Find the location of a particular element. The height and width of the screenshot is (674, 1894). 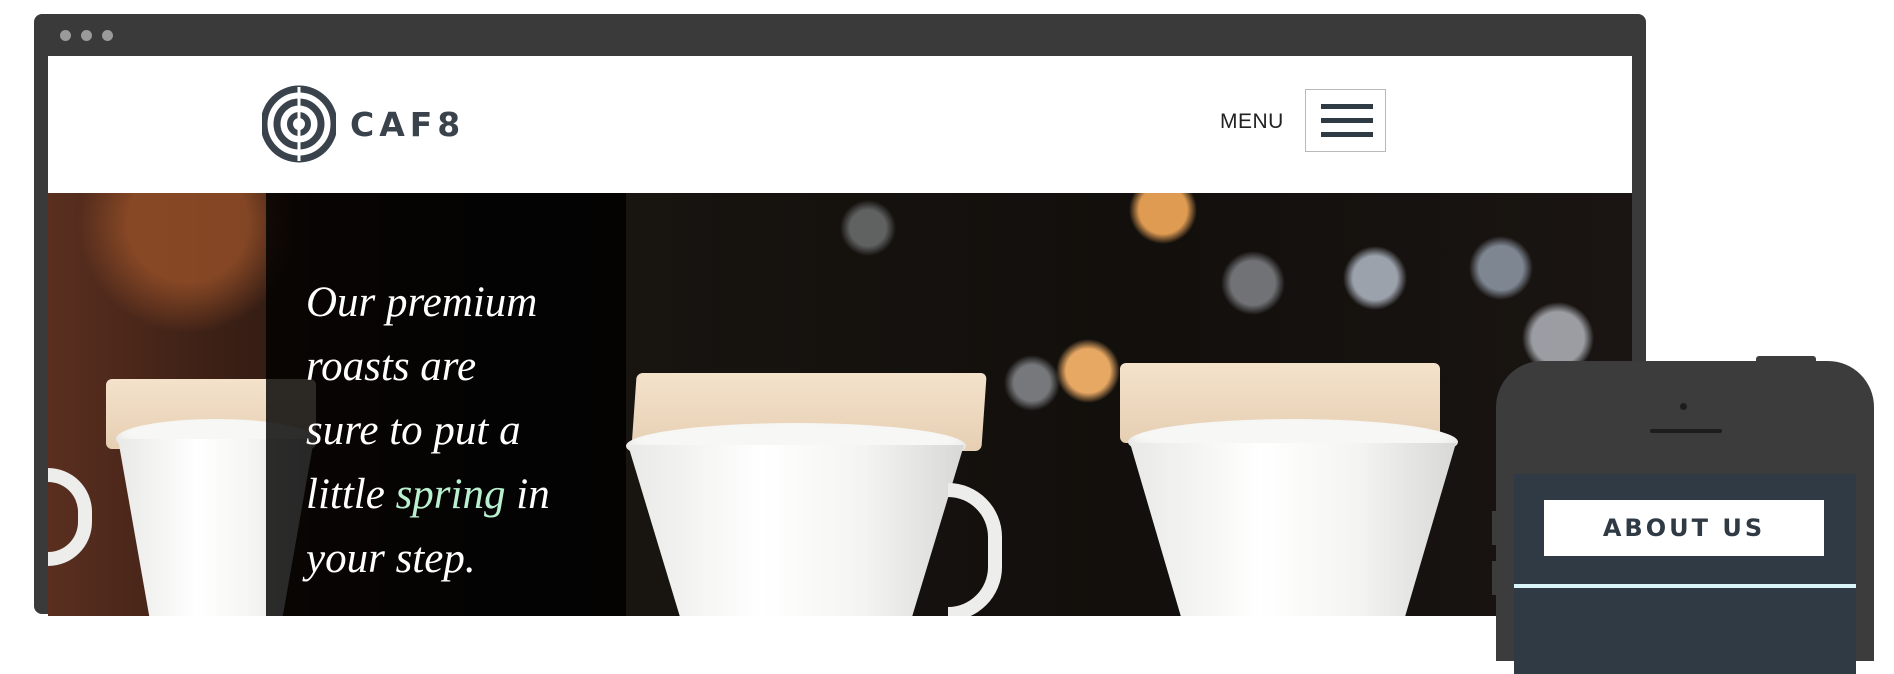

camera-icon is located at coordinates (1683, 406).